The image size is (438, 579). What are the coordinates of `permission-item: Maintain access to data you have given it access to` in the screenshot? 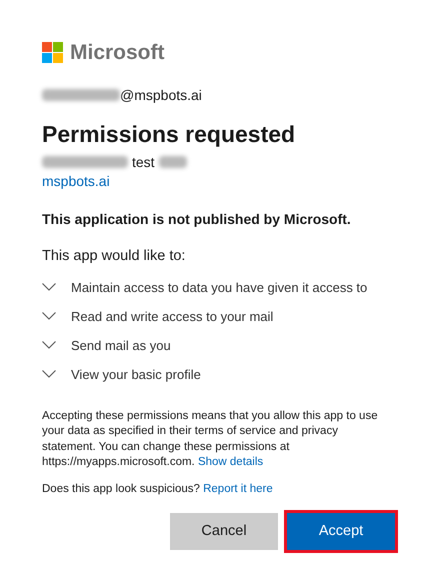 It's located at (225, 287).